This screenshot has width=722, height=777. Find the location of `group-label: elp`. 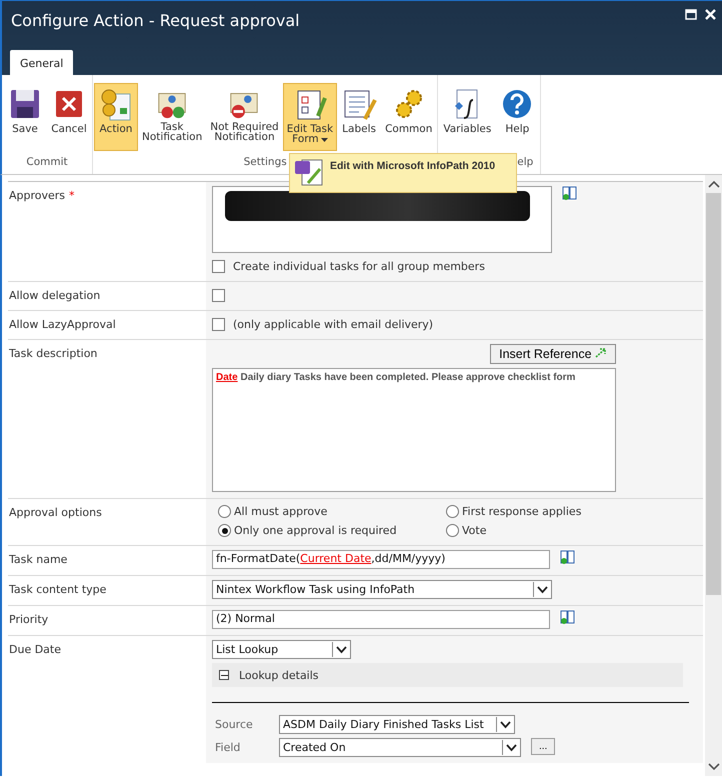

group-label: elp is located at coordinates (525, 162).